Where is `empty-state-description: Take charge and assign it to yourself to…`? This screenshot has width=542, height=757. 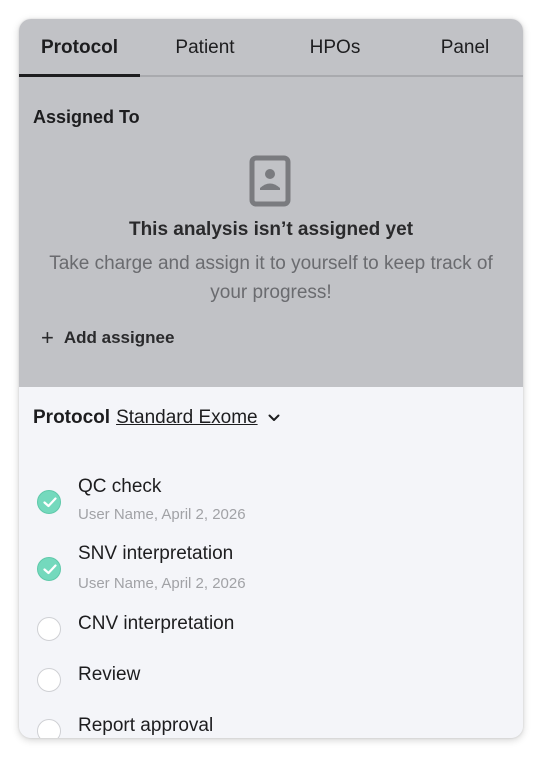 empty-state-description: Take charge and assign it to yourself to… is located at coordinates (271, 278).